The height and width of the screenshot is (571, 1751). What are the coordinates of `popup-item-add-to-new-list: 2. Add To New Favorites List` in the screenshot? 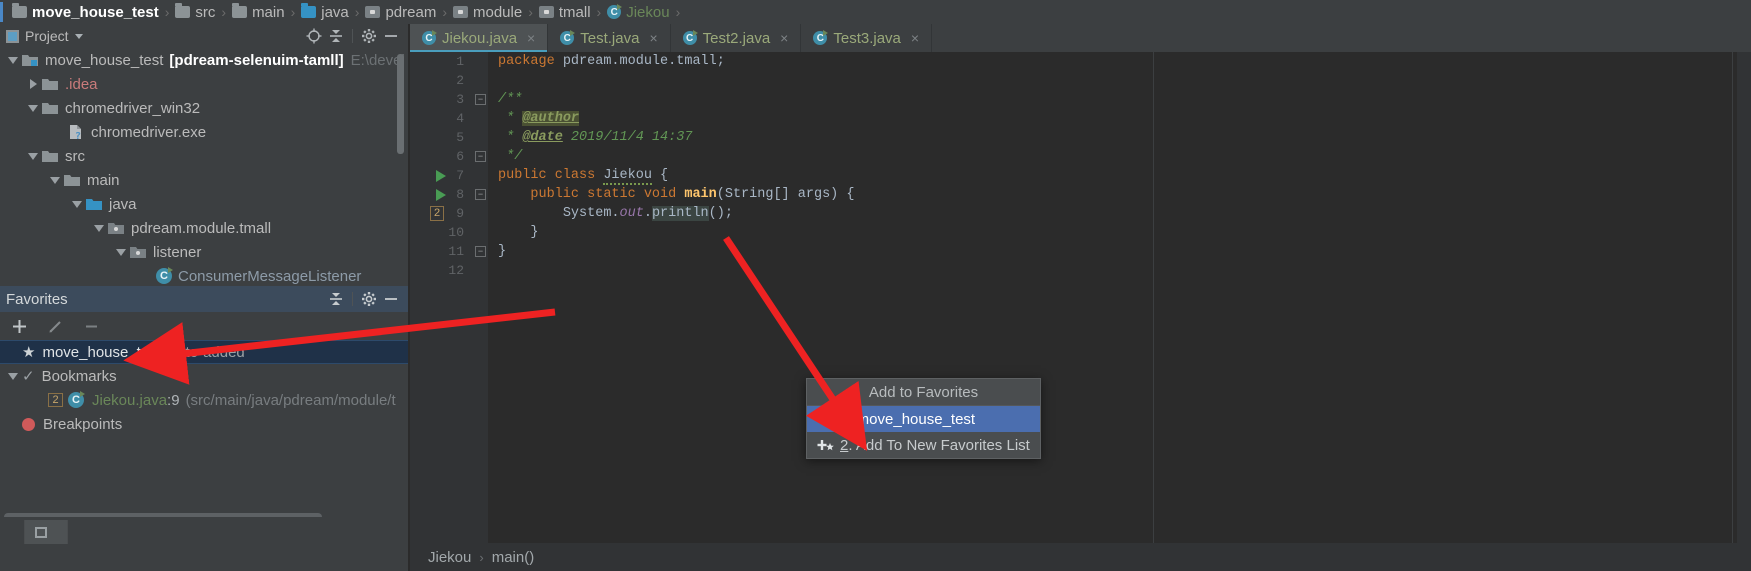 It's located at (923, 445).